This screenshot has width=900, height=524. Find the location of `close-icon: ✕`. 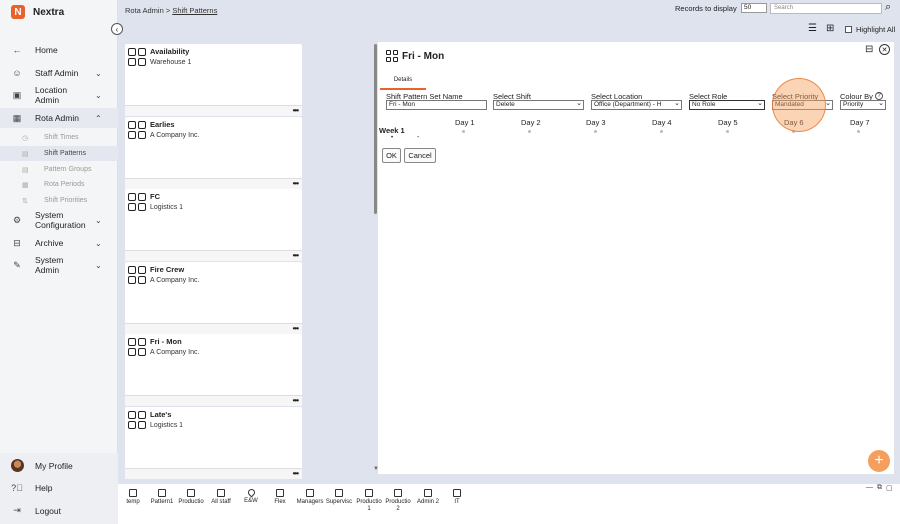

close-icon: ✕ is located at coordinates (884, 49).